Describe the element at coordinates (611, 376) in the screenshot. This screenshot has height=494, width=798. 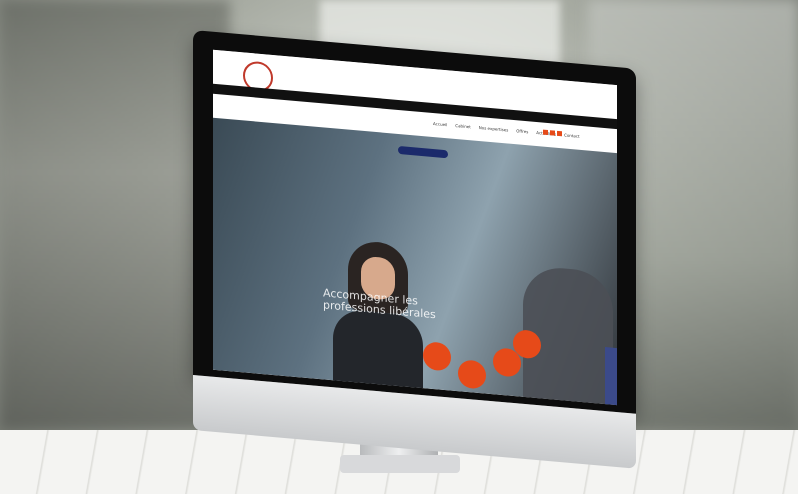
I see `side-tabs` at that location.